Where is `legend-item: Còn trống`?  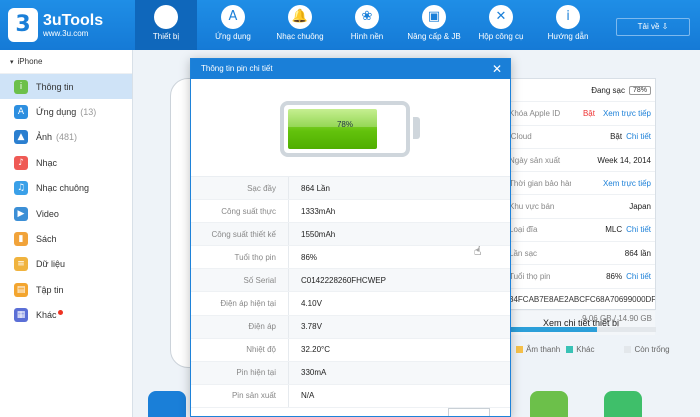 legend-item: Còn trống is located at coordinates (644, 349).